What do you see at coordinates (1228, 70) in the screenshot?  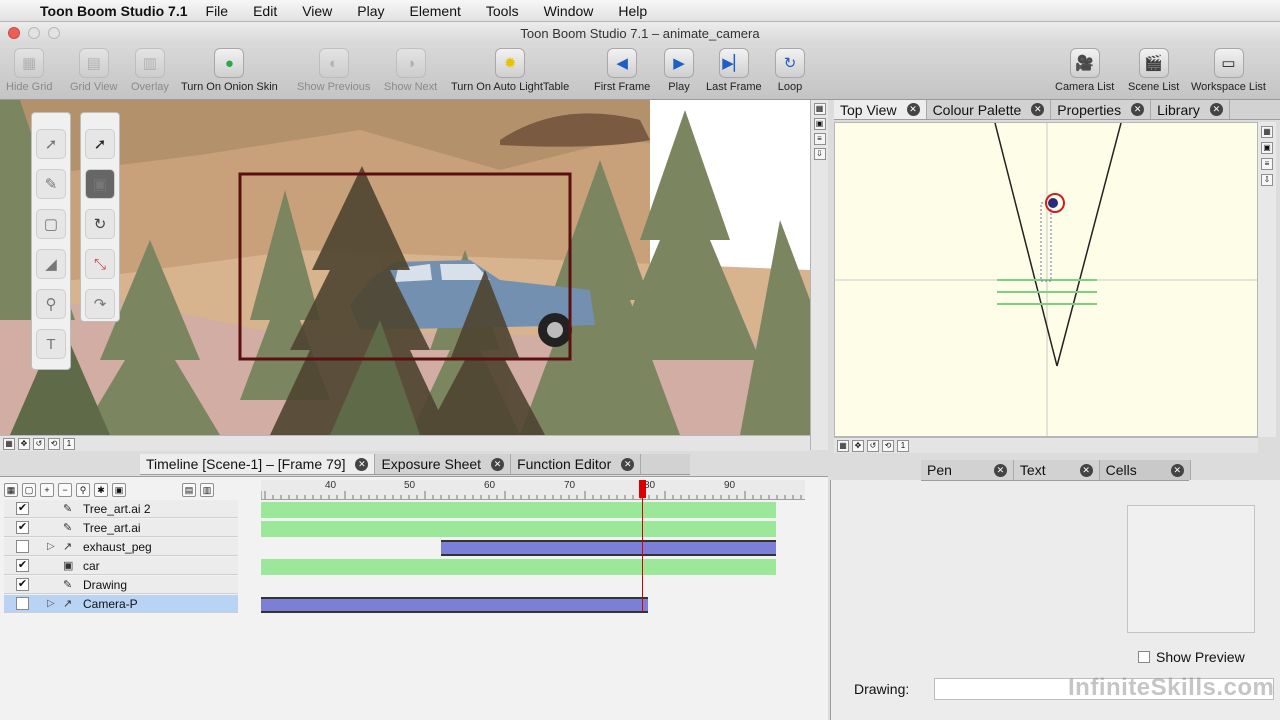 I see `workspace-list-button: ▭ Workspace List` at bounding box center [1228, 70].